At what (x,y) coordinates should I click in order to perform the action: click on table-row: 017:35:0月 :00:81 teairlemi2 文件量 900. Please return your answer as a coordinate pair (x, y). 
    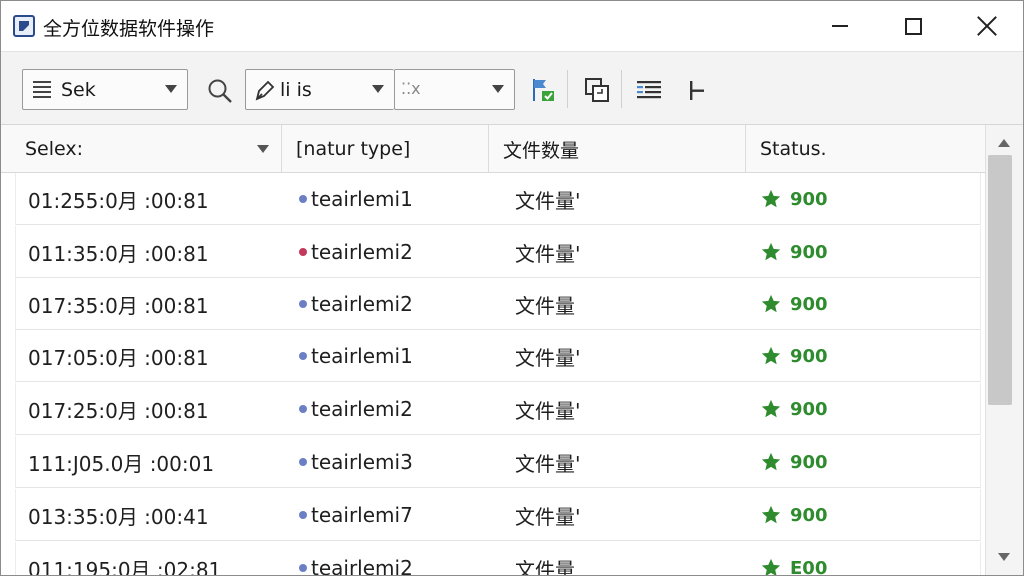
    Looking at the image, I should click on (498, 304).